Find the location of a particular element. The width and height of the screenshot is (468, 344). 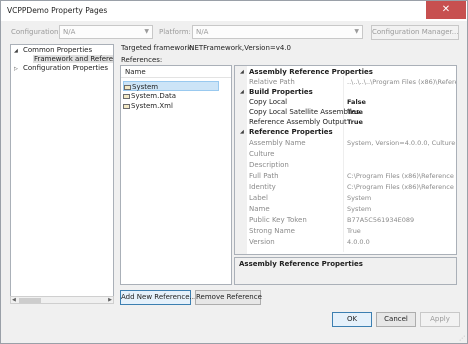

column-header-name: Name is located at coordinates (135, 72).